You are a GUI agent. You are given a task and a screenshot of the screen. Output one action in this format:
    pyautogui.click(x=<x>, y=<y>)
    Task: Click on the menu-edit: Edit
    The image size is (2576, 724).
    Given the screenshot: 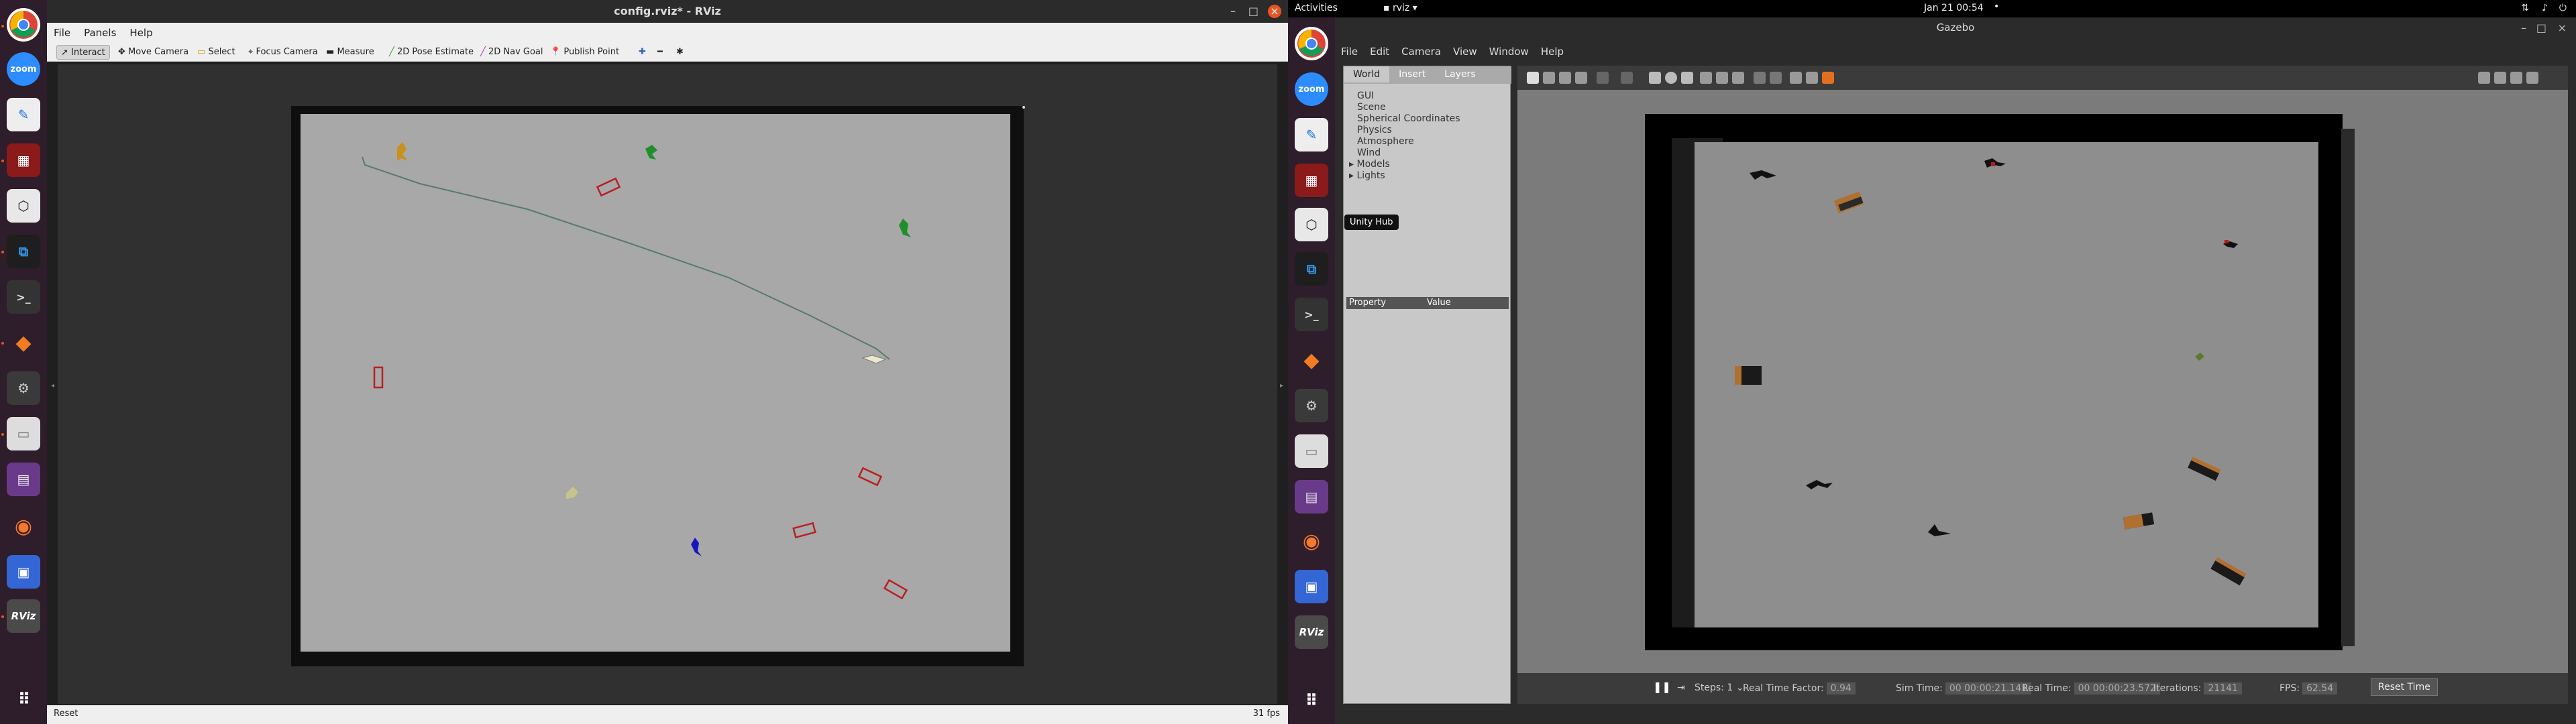 What is the action you would take?
    pyautogui.click(x=1379, y=52)
    